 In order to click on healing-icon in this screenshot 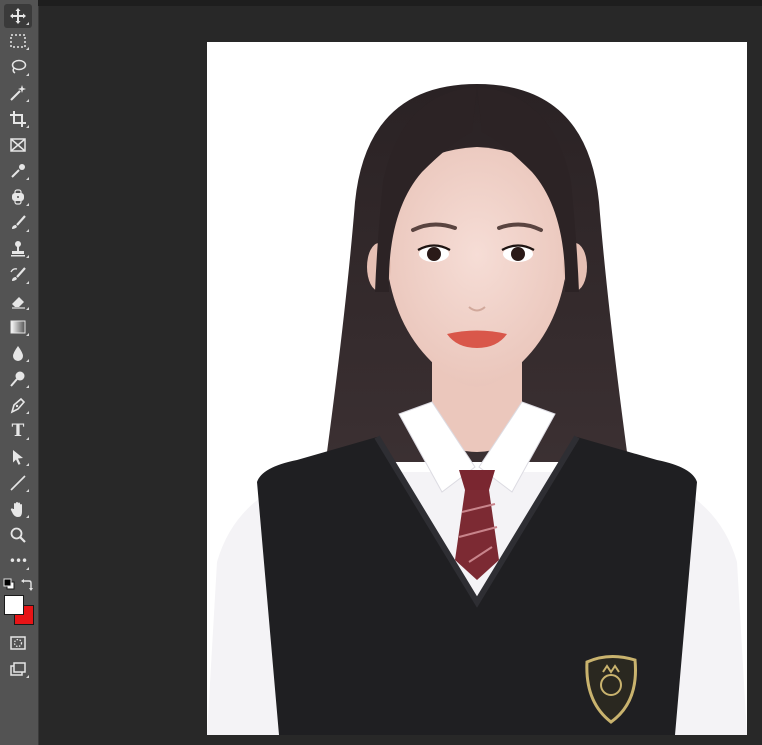, I will do `click(18, 197)`.